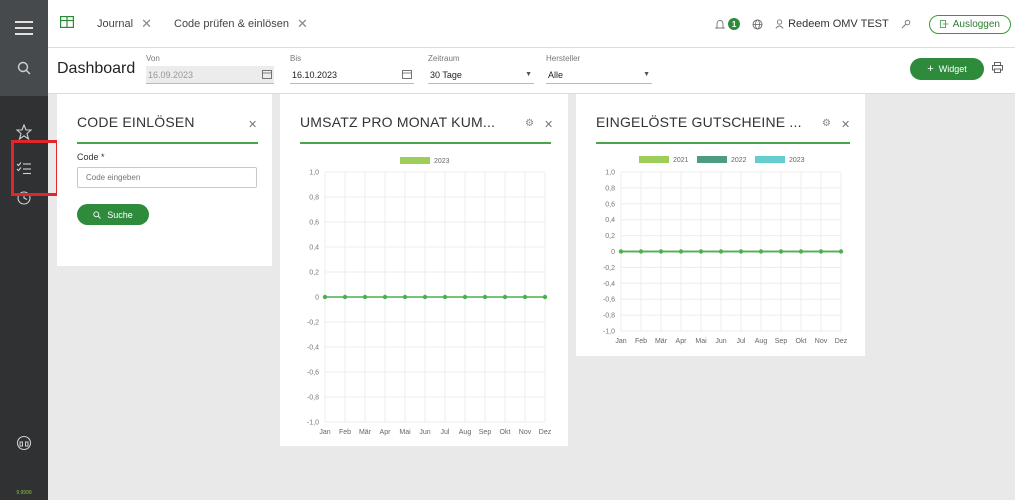  What do you see at coordinates (24, 443) in the screenshot?
I see `support-icon` at bounding box center [24, 443].